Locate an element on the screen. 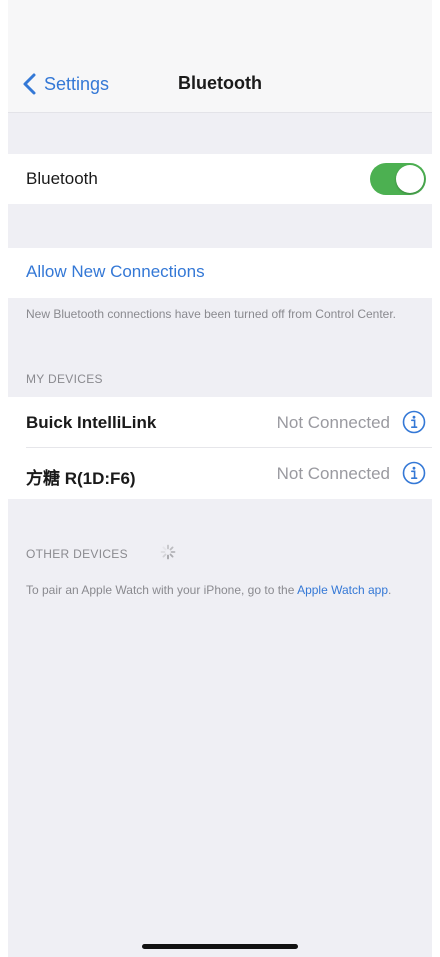 The height and width of the screenshot is (957, 440). apple-watch-footer-suffix: . is located at coordinates (390, 590).